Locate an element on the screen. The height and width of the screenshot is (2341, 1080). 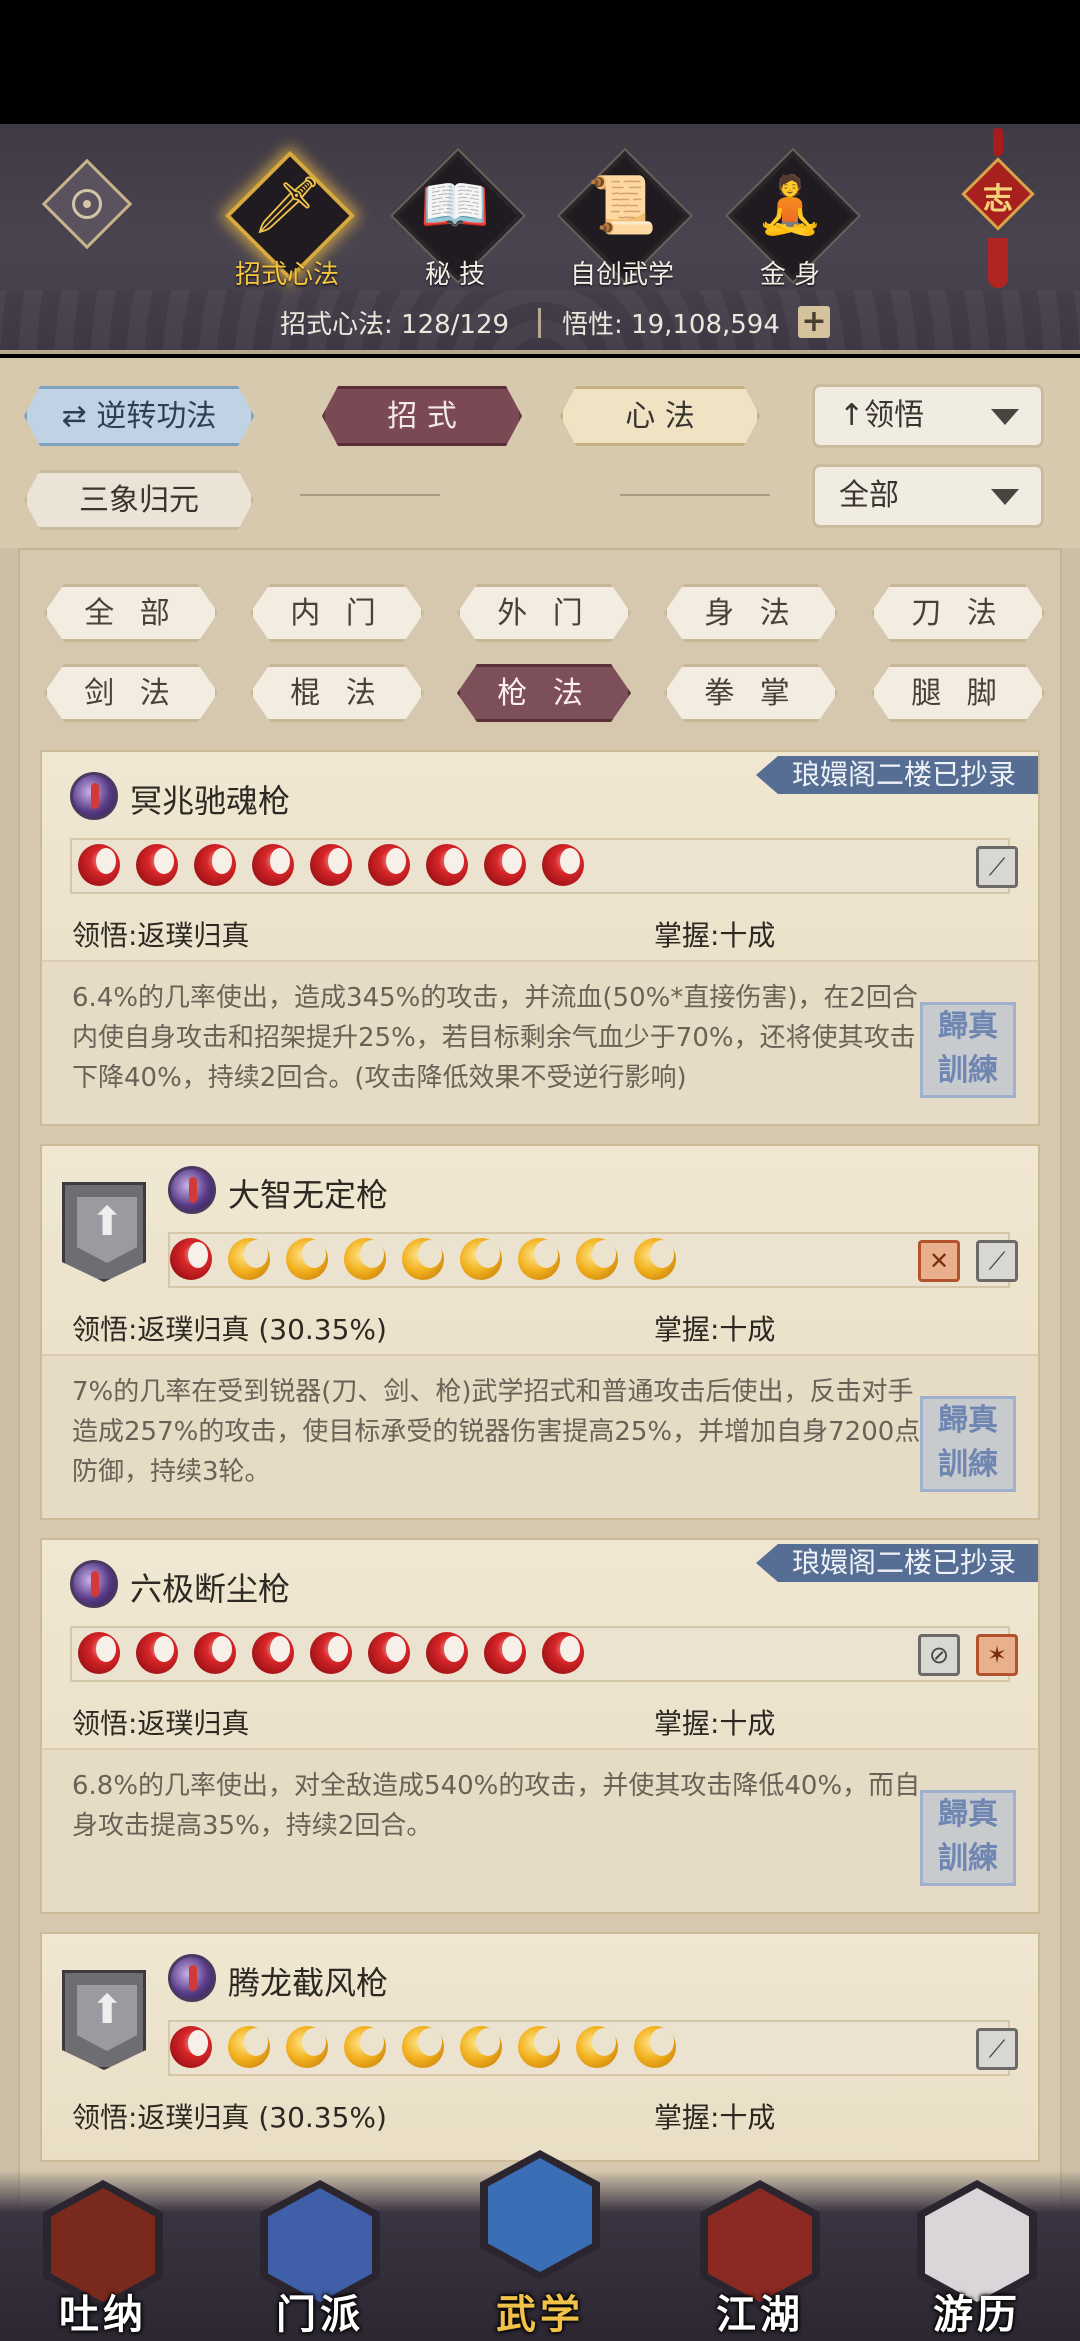
tab-golden-body: 🧘 金 身 is located at coordinates (792, 220).